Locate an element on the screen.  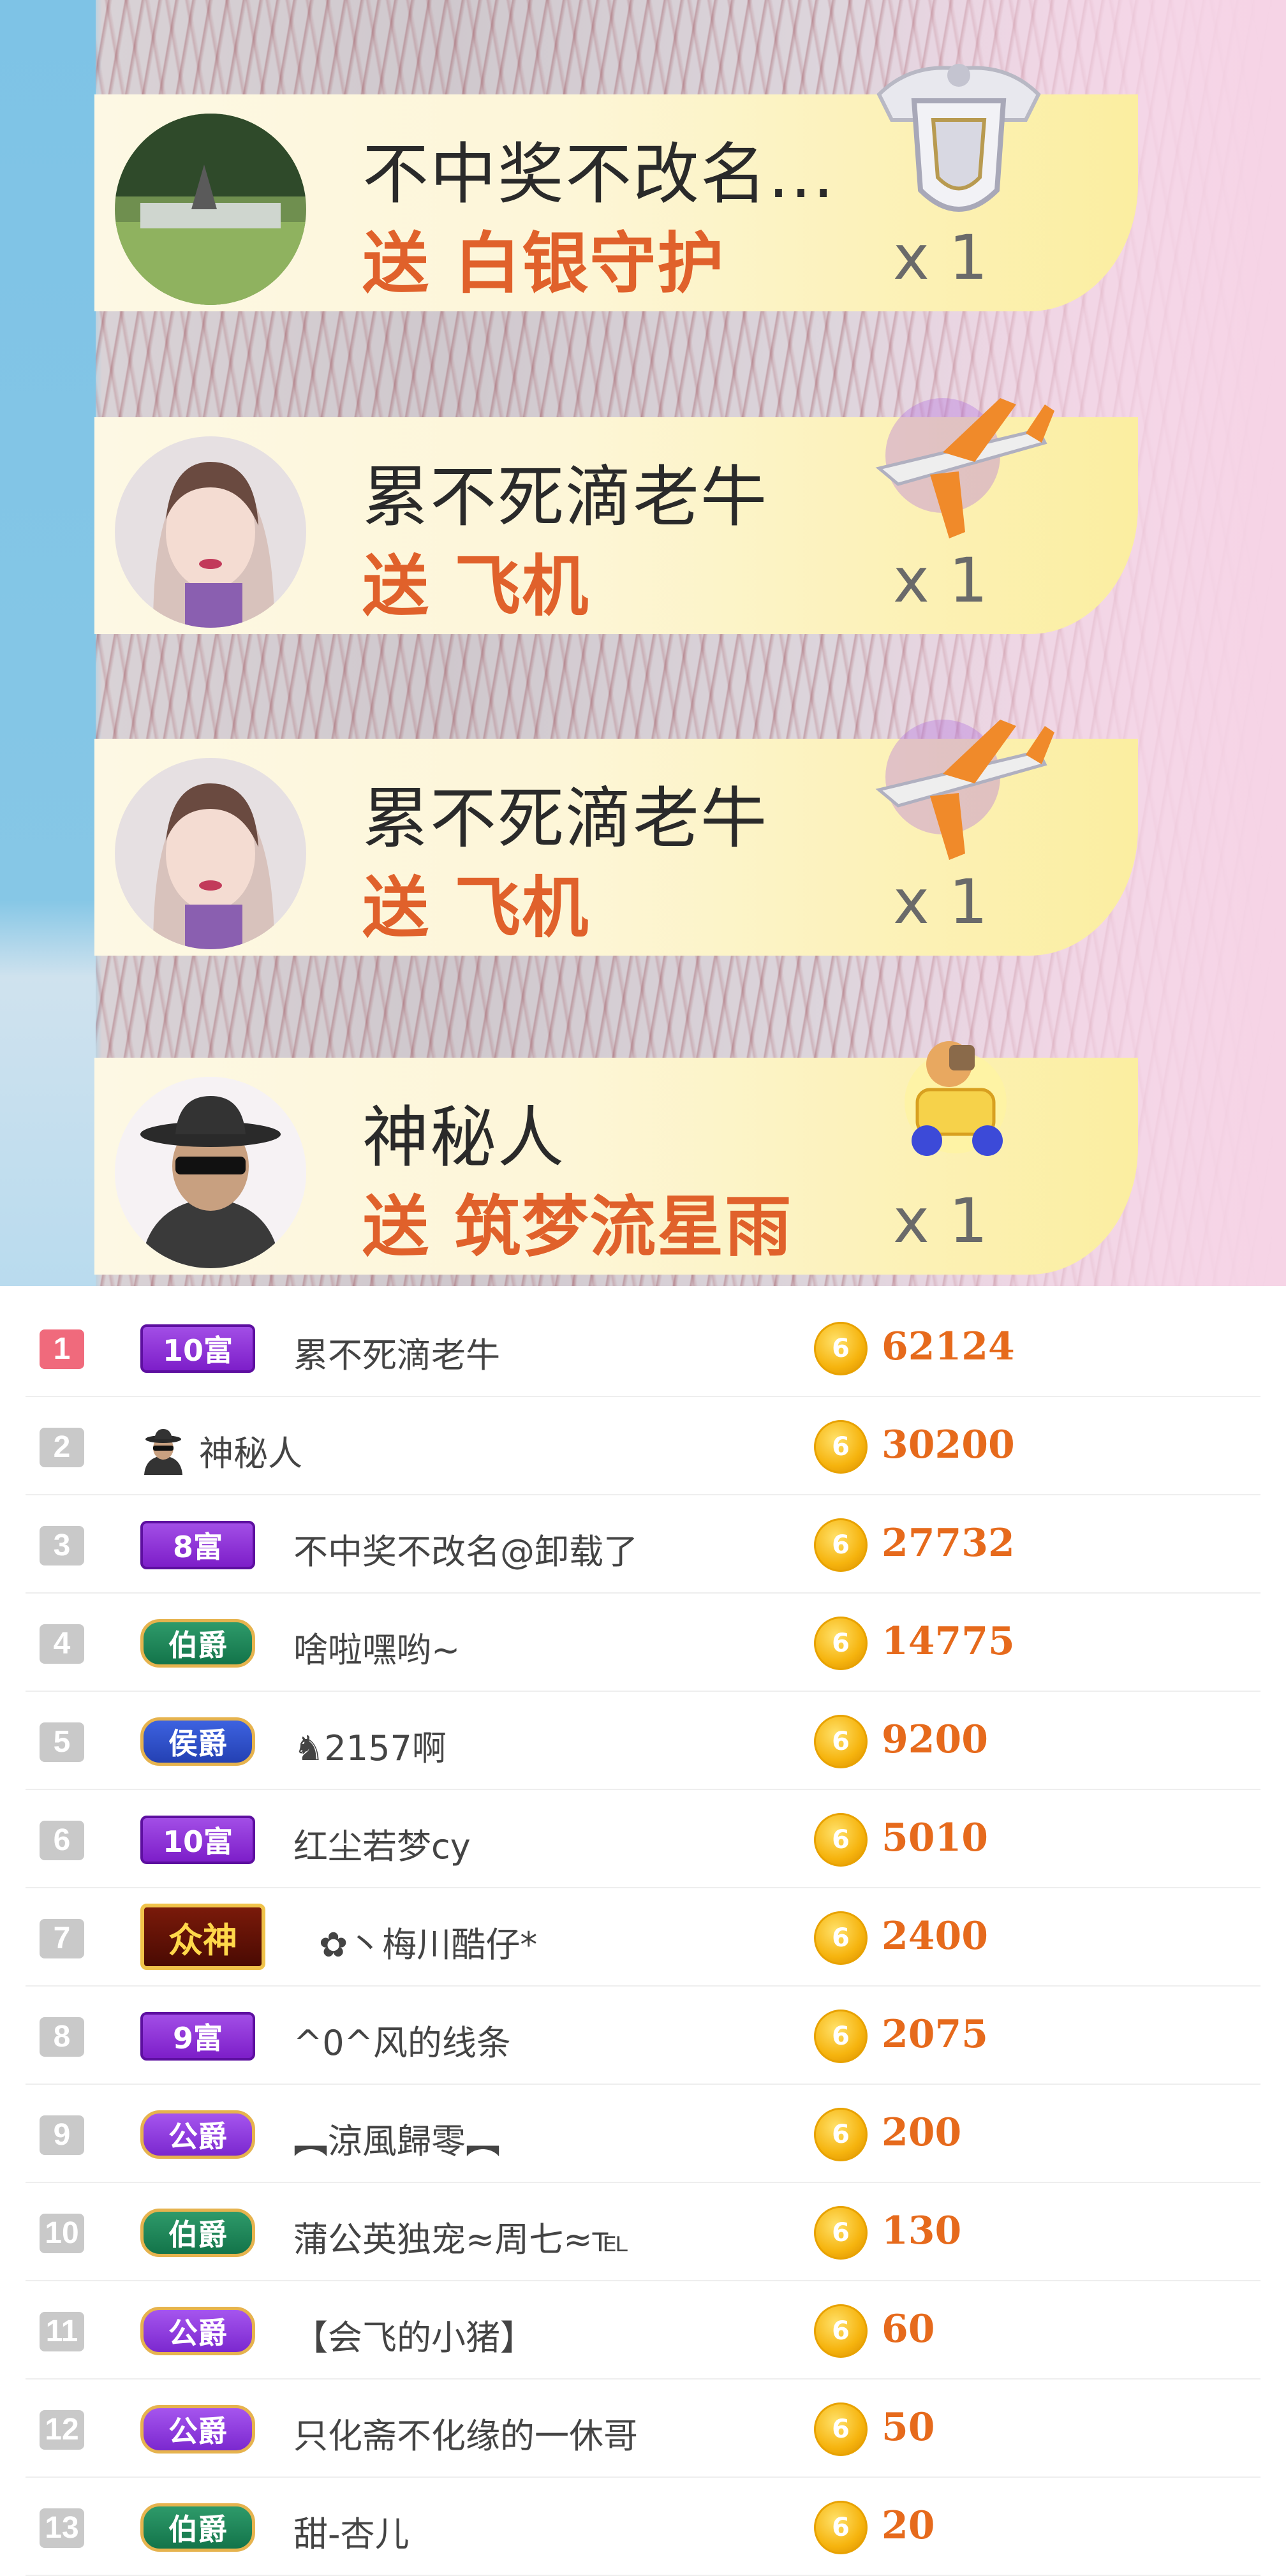
user-name: 只化斋不化缘的一休哥 is located at coordinates (465, 2433).